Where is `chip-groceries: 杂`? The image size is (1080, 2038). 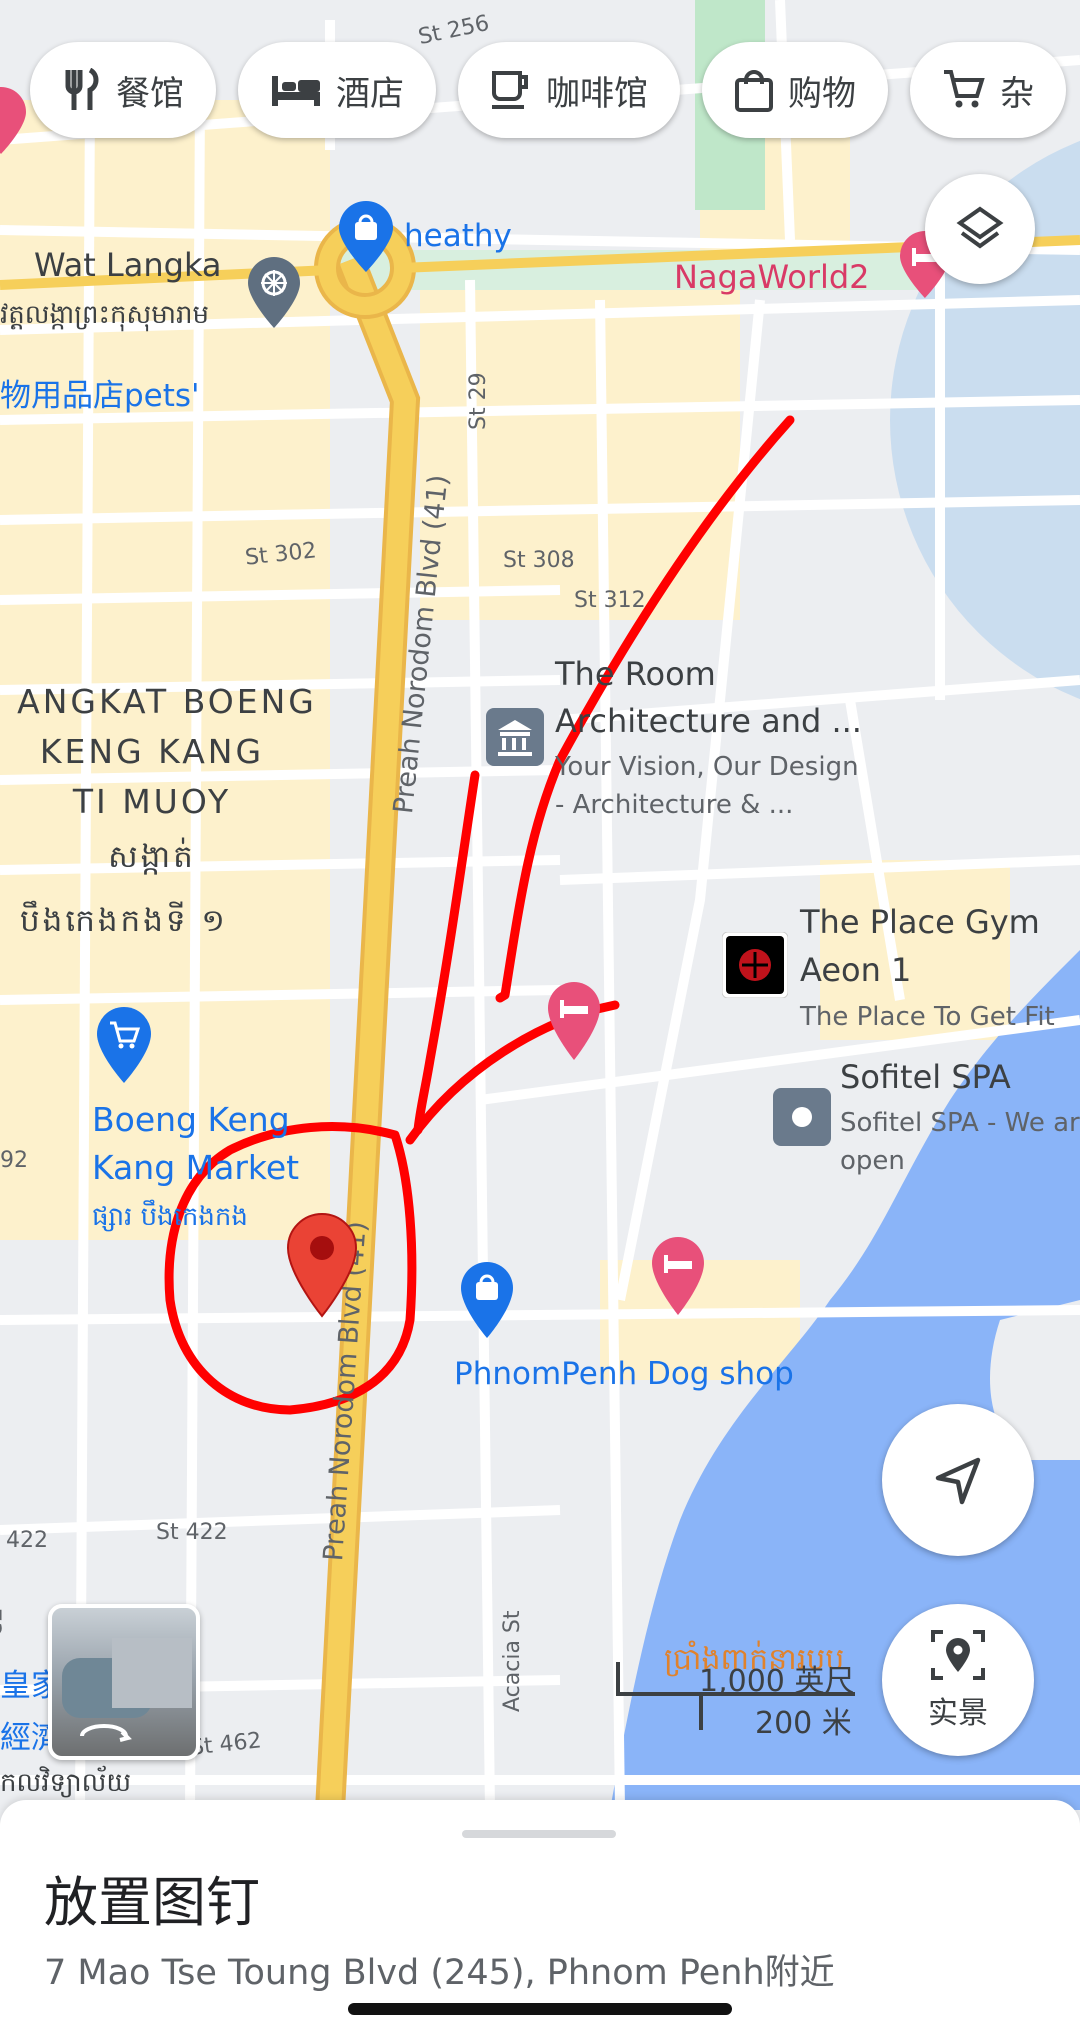 chip-groceries: 杂 is located at coordinates (988, 90).